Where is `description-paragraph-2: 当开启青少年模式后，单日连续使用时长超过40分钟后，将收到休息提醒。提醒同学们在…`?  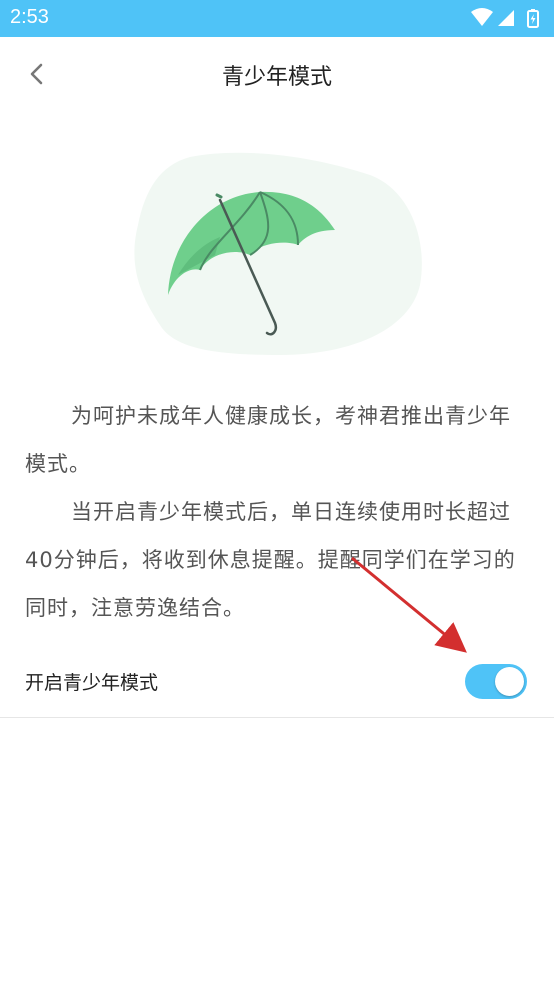
description-paragraph-2: 当开启青少年模式后，单日连续使用时长超过40分钟后，将收到休息提醒。提醒同学们在… is located at coordinates (270, 560).